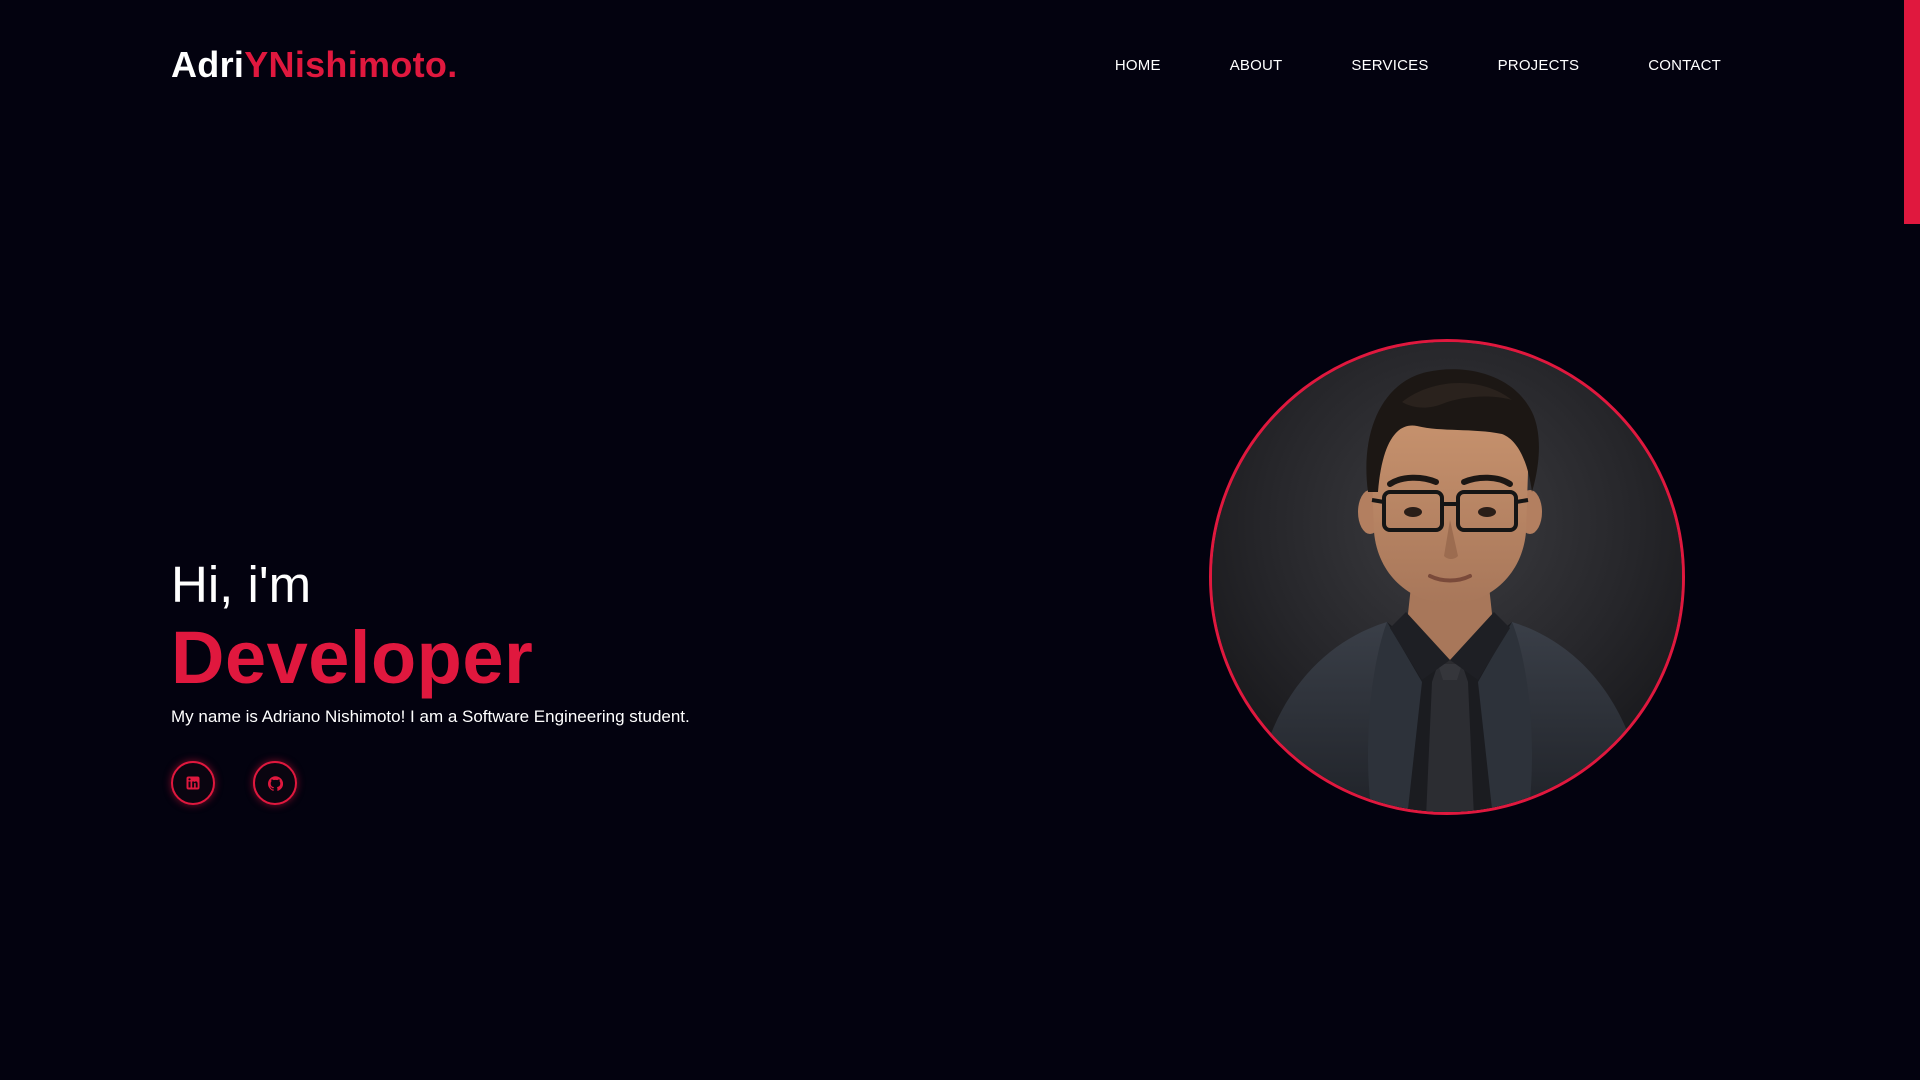 The height and width of the screenshot is (1080, 1920). I want to click on logo: AdriYNishimoto., so click(314, 65).